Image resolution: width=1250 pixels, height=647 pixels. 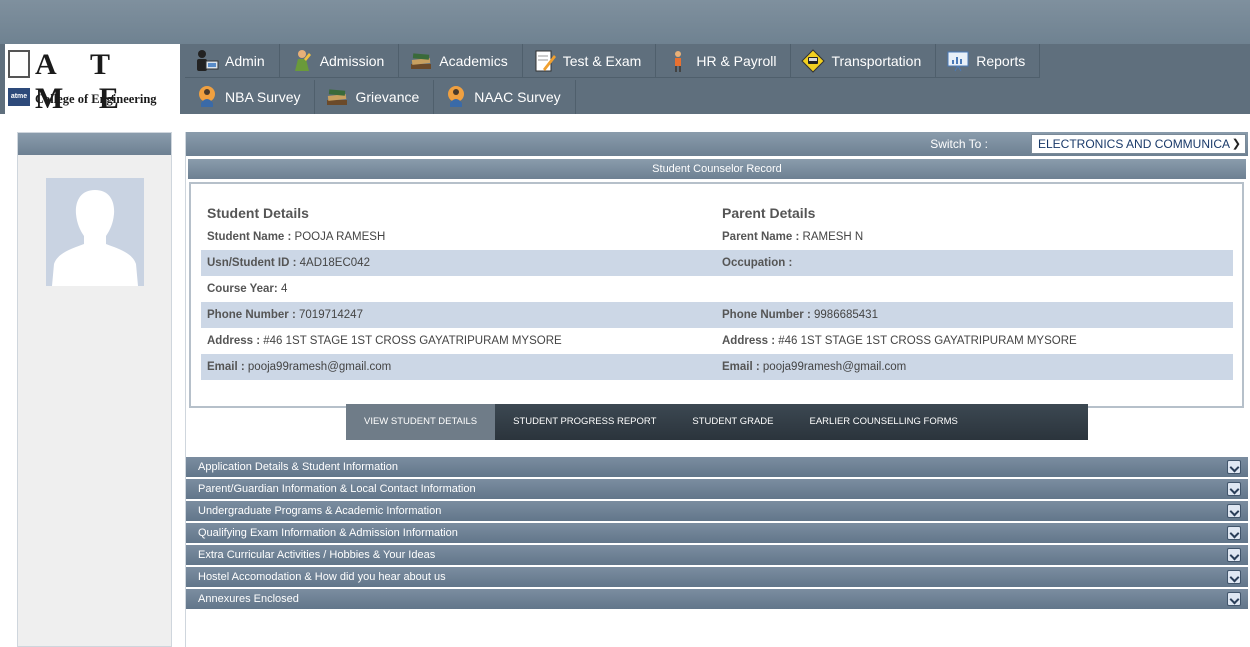 I want to click on student-phone-row: Phone Number : 7019714247, so click(x=458, y=315).